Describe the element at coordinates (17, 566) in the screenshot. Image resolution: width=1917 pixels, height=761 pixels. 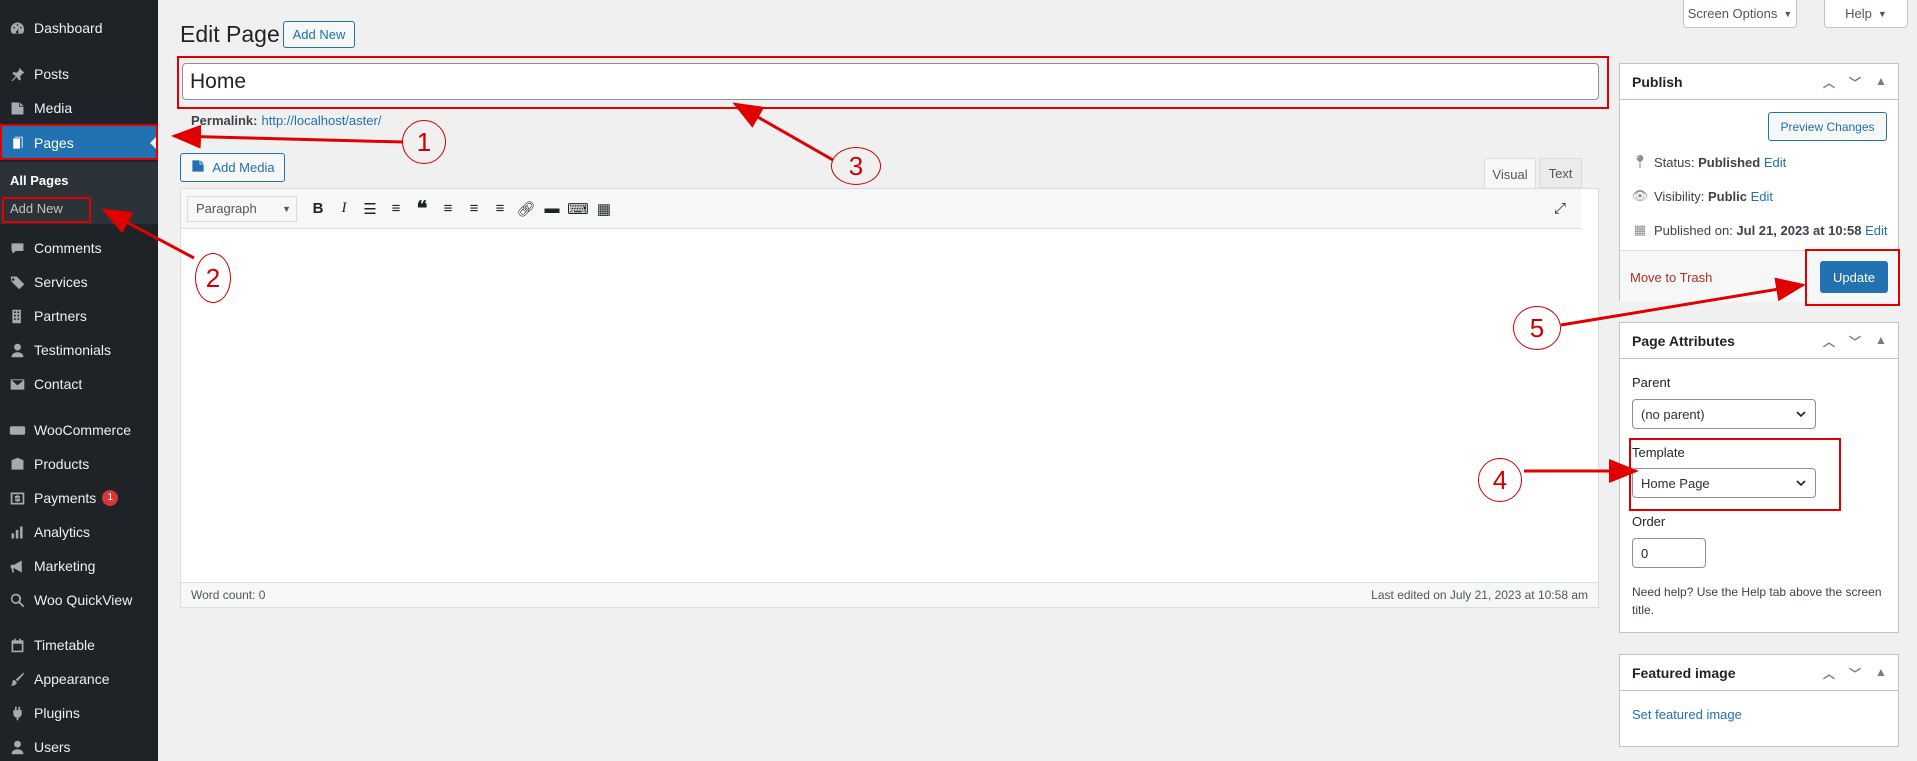
I see `megaphone-icon` at that location.